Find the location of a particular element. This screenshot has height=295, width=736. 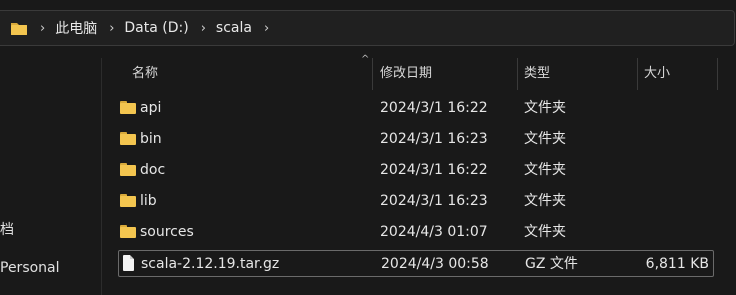

column-header-size: 大小 is located at coordinates (657, 74).